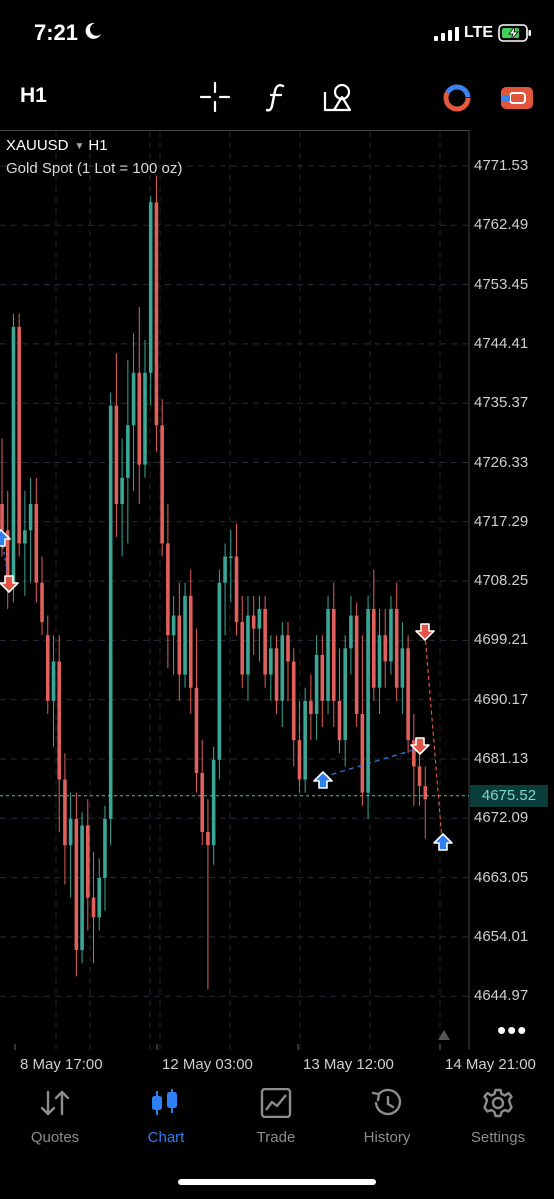 The image size is (554, 1199). Describe the element at coordinates (446, 34) in the screenshot. I see `cellular-signal-icon` at that location.